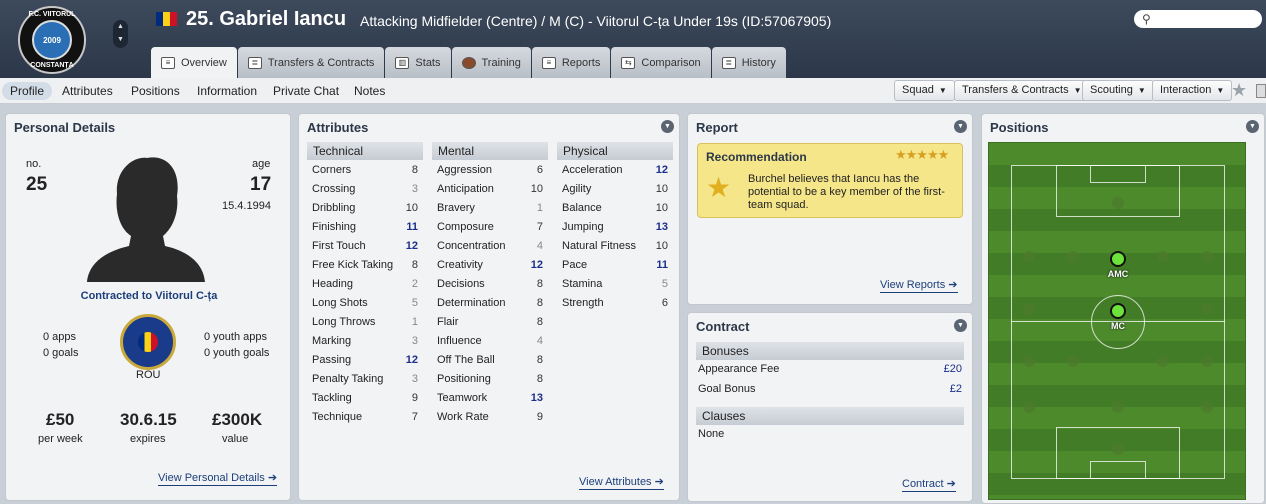 This screenshot has height=504, width=1266. What do you see at coordinates (1111, 90) in the screenshot?
I see `dropdown-label: Scouting` at bounding box center [1111, 90].